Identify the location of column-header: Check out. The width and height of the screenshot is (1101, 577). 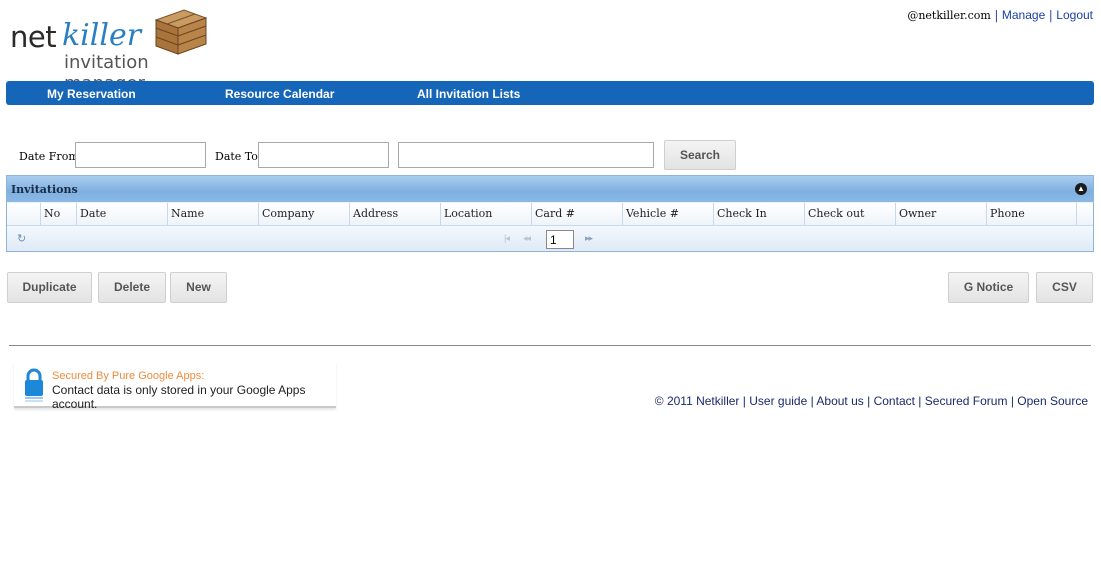
(850, 214).